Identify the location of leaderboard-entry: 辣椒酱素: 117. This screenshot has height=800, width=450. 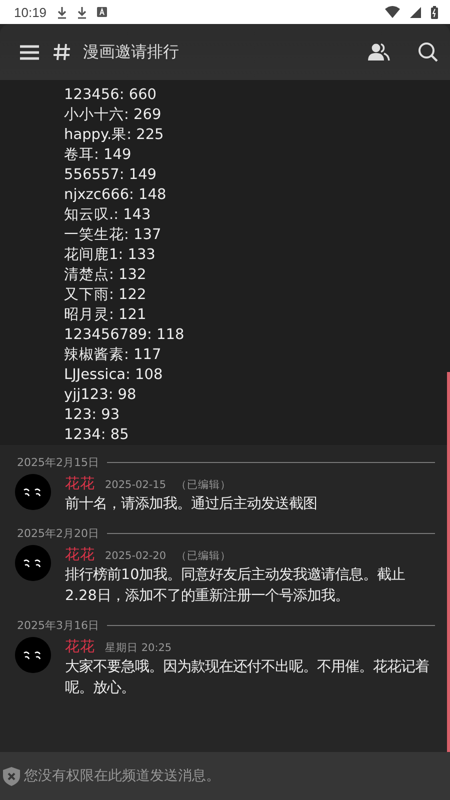
(113, 355).